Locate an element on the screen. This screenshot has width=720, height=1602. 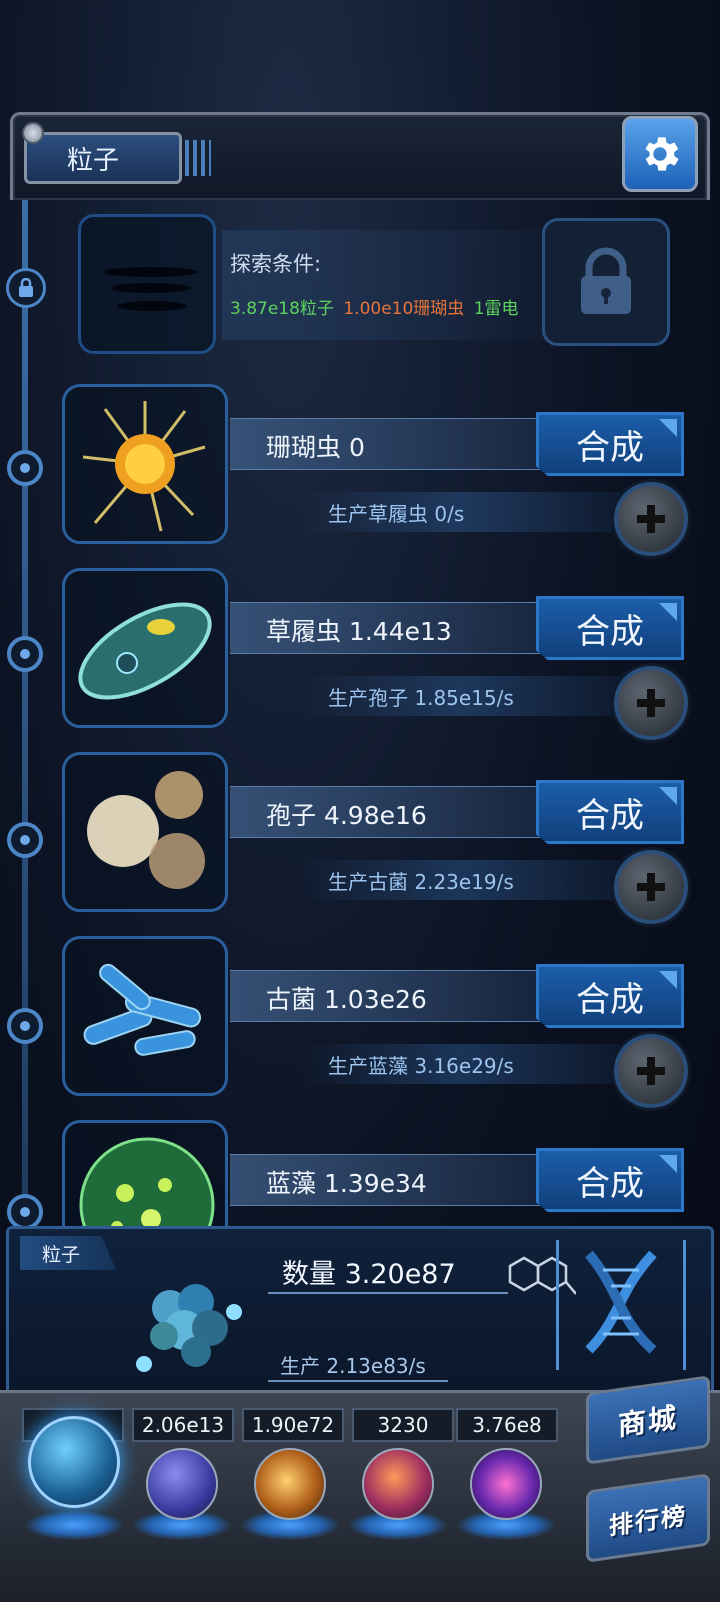
creature-name: 孢子 4.98e16 is located at coordinates (346, 815).